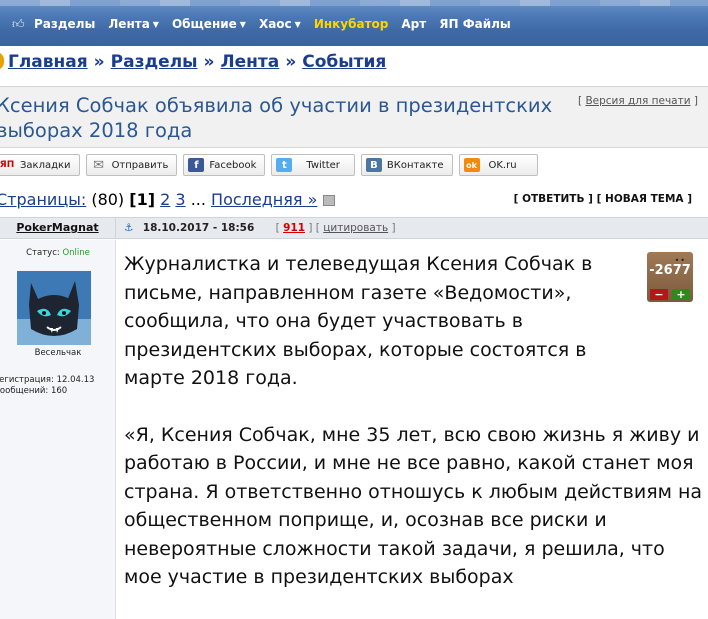 This screenshot has width=708, height=619. I want to click on rating-plus-button: +, so click(681, 294).